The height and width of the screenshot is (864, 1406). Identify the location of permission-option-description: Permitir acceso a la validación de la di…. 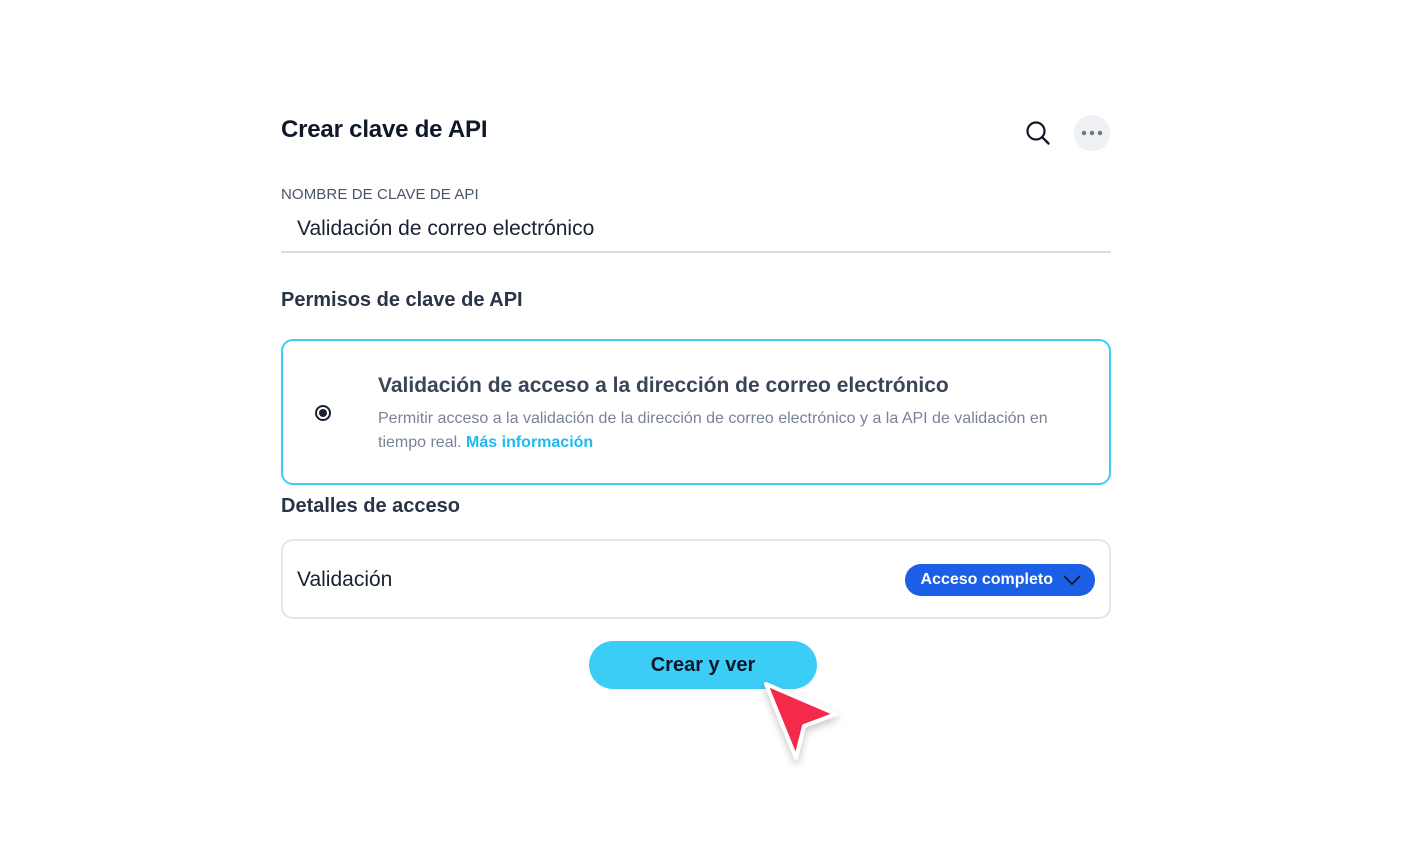
(733, 431).